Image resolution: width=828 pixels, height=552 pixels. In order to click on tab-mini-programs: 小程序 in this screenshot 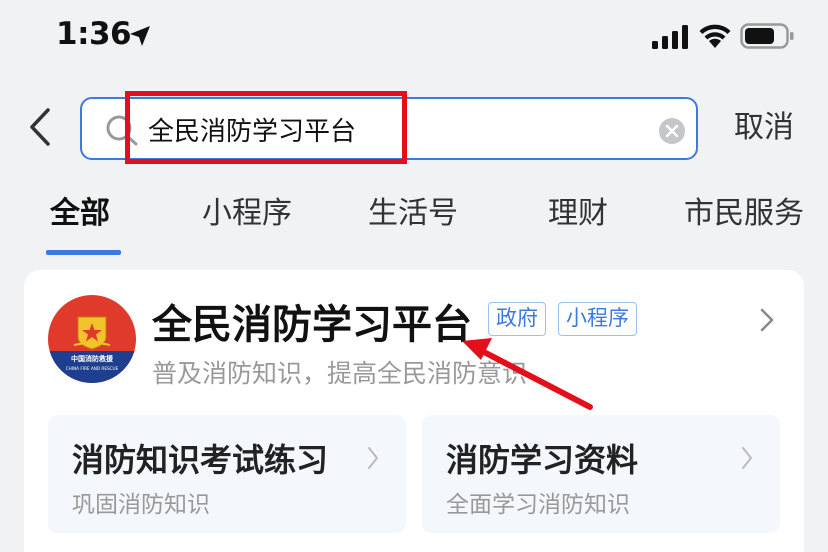, I will do `click(247, 214)`.